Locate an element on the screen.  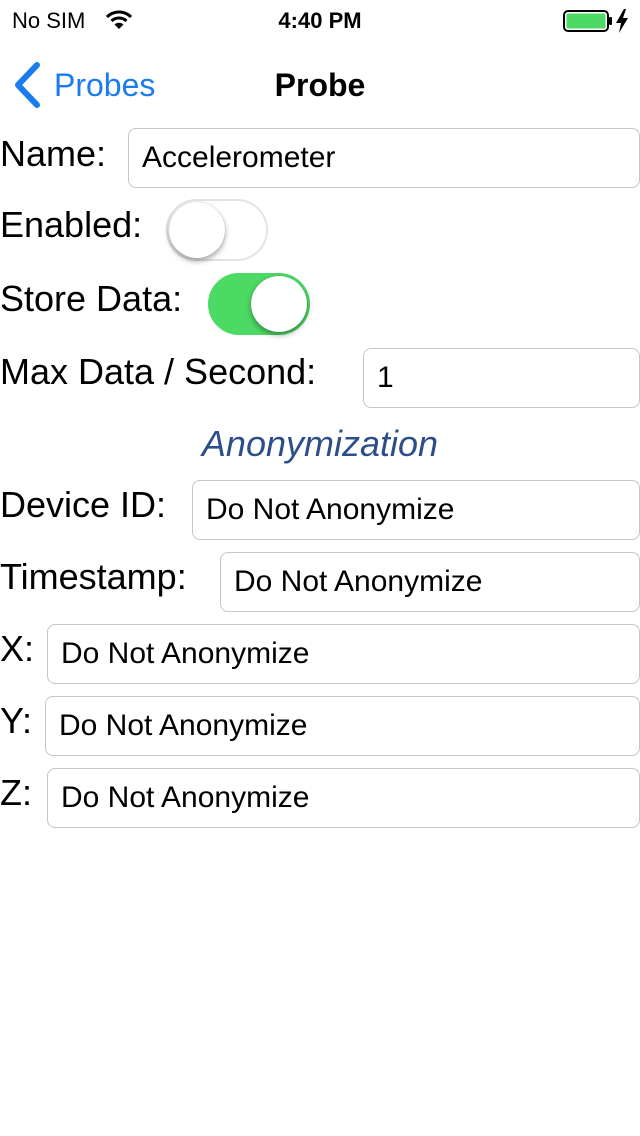
enabled-toggle is located at coordinates (217, 230).